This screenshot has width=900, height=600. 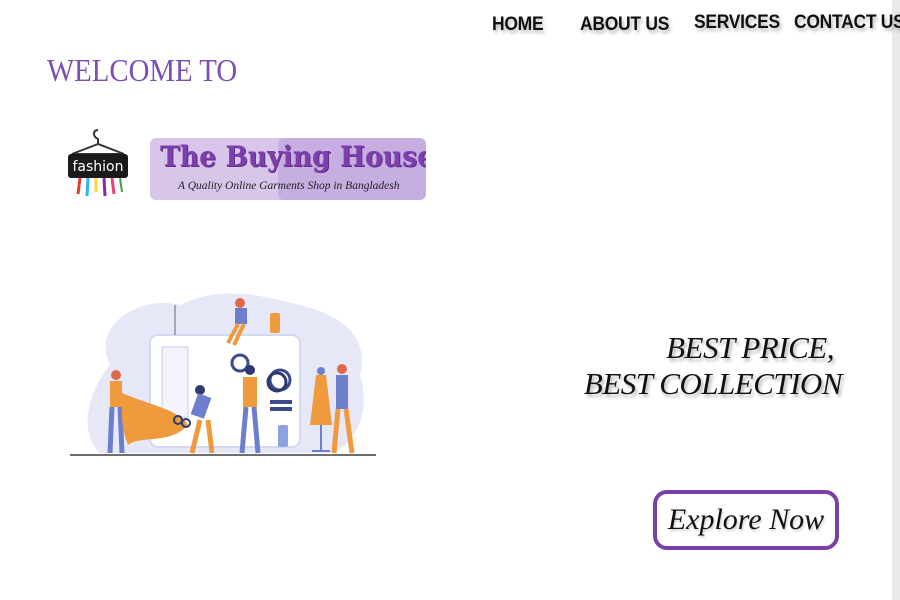 I want to click on nav-contact-link: CONTACT US, so click(x=847, y=23).